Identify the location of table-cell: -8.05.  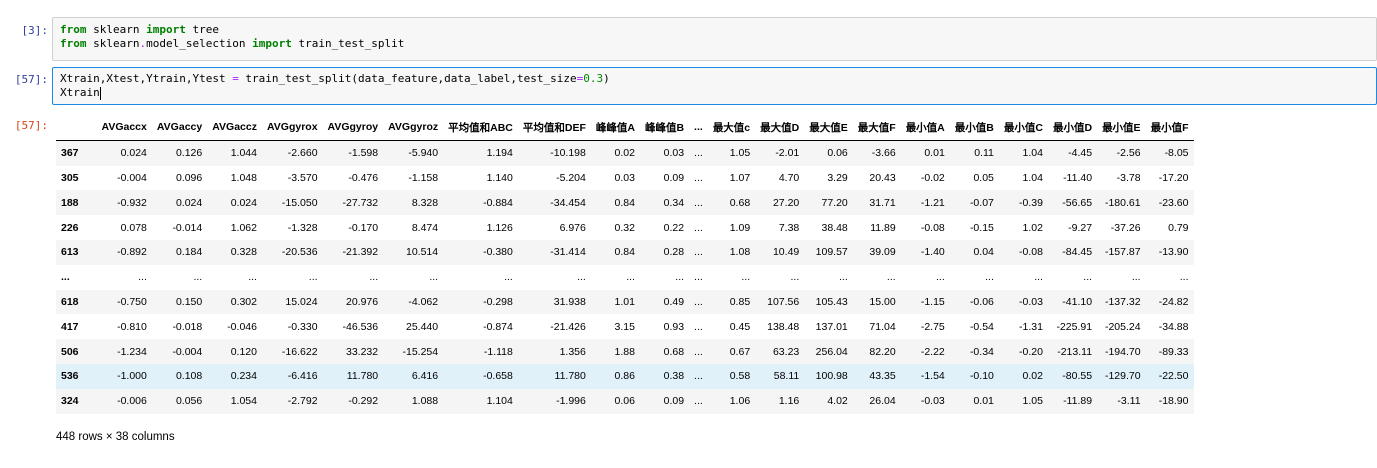
(1176, 153).